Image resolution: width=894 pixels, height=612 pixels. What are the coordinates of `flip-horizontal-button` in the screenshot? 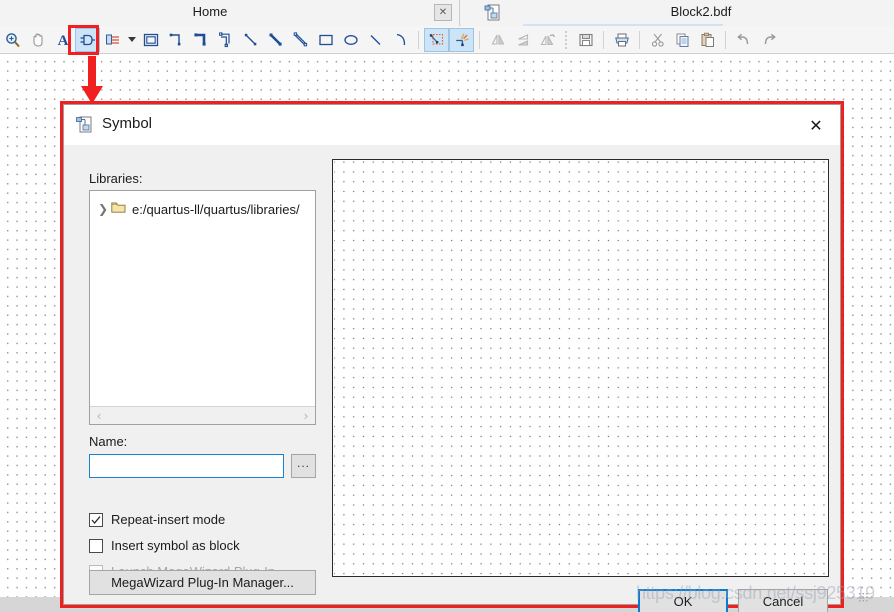 It's located at (497, 40).